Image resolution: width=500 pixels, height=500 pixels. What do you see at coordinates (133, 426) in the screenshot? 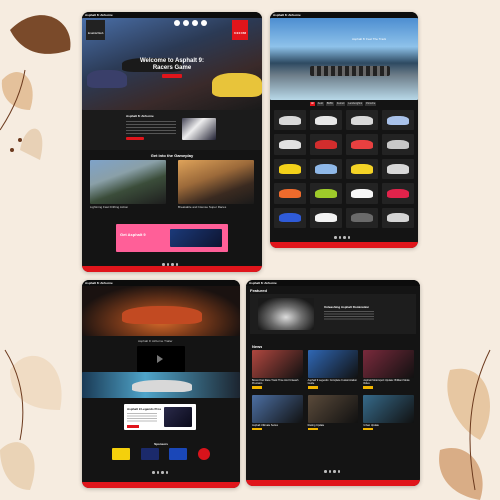
I see `info-card-button` at bounding box center [133, 426].